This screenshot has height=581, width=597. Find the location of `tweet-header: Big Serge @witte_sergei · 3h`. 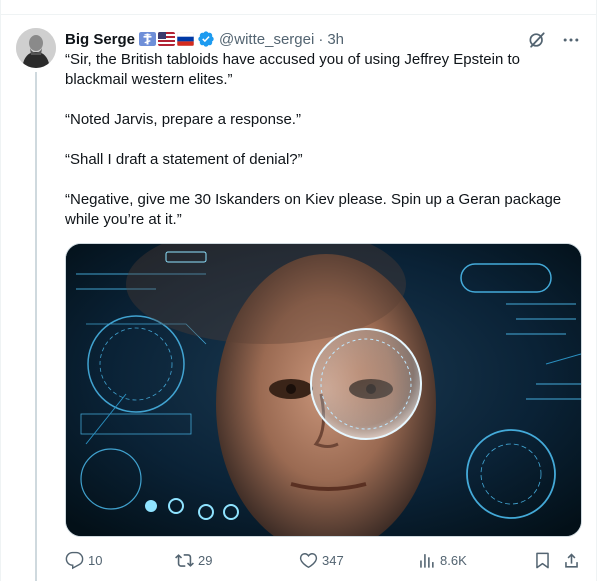

tweet-header: Big Serge @witte_sergei · 3h is located at coordinates (204, 39).